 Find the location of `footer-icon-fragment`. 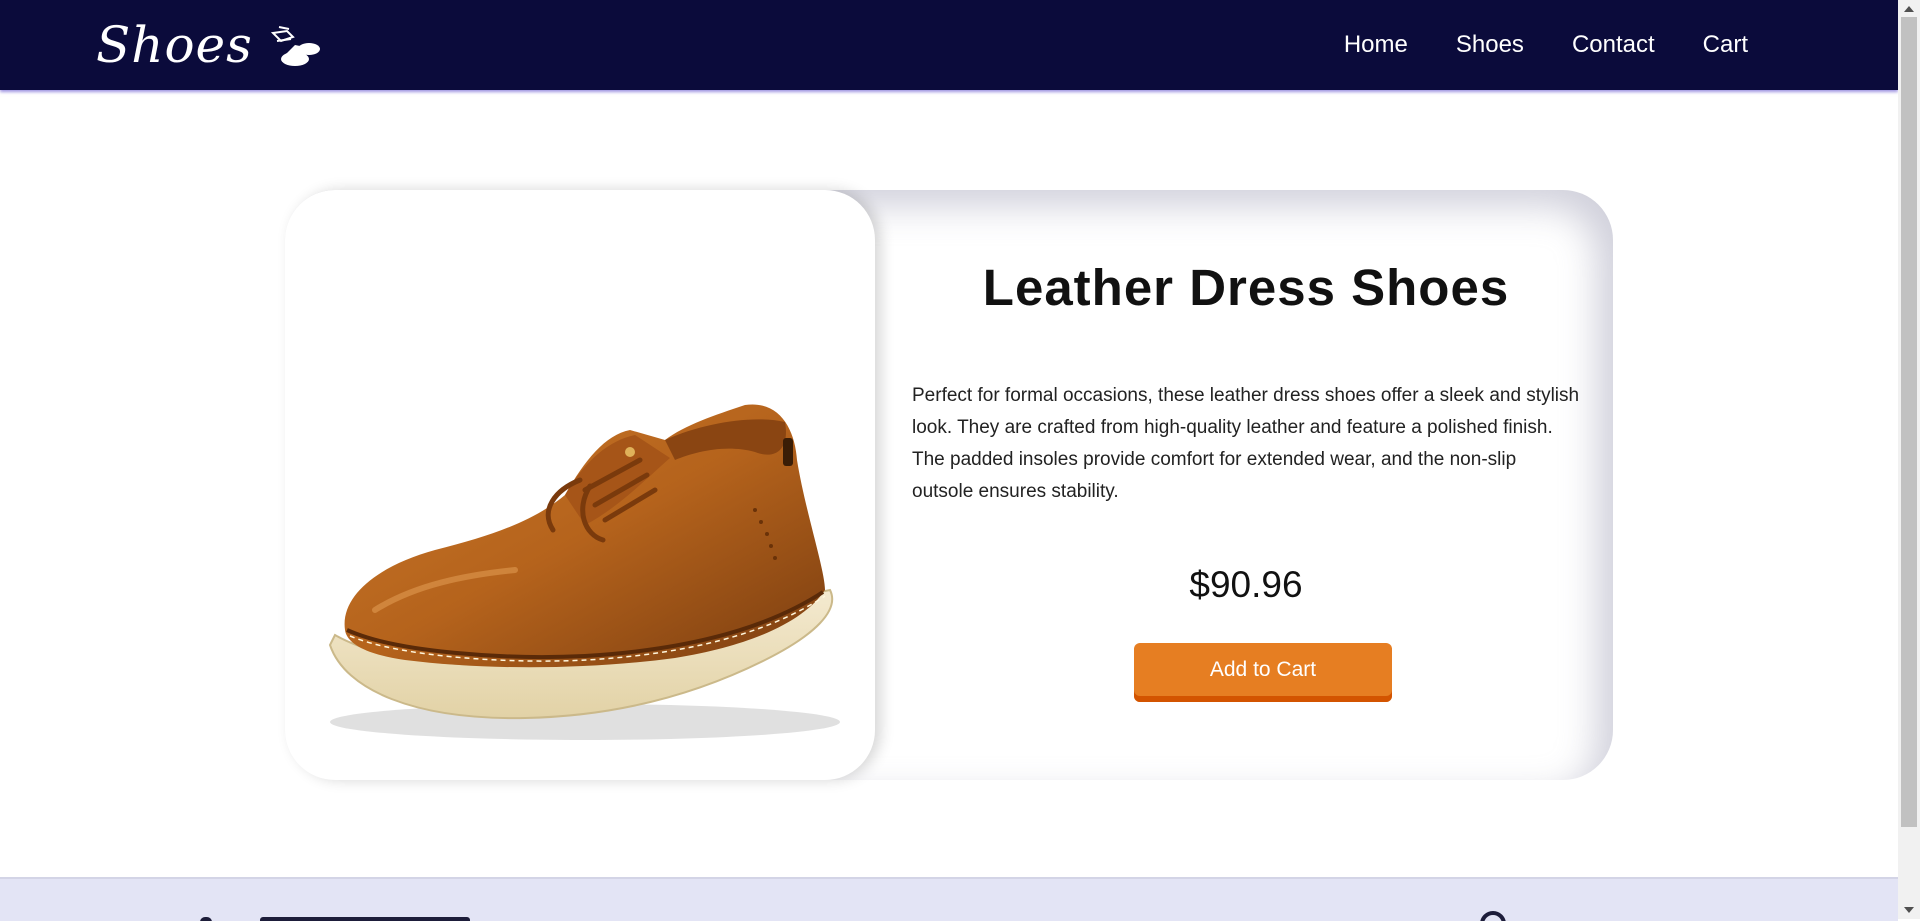

footer-icon-fragment is located at coordinates (1493, 916).